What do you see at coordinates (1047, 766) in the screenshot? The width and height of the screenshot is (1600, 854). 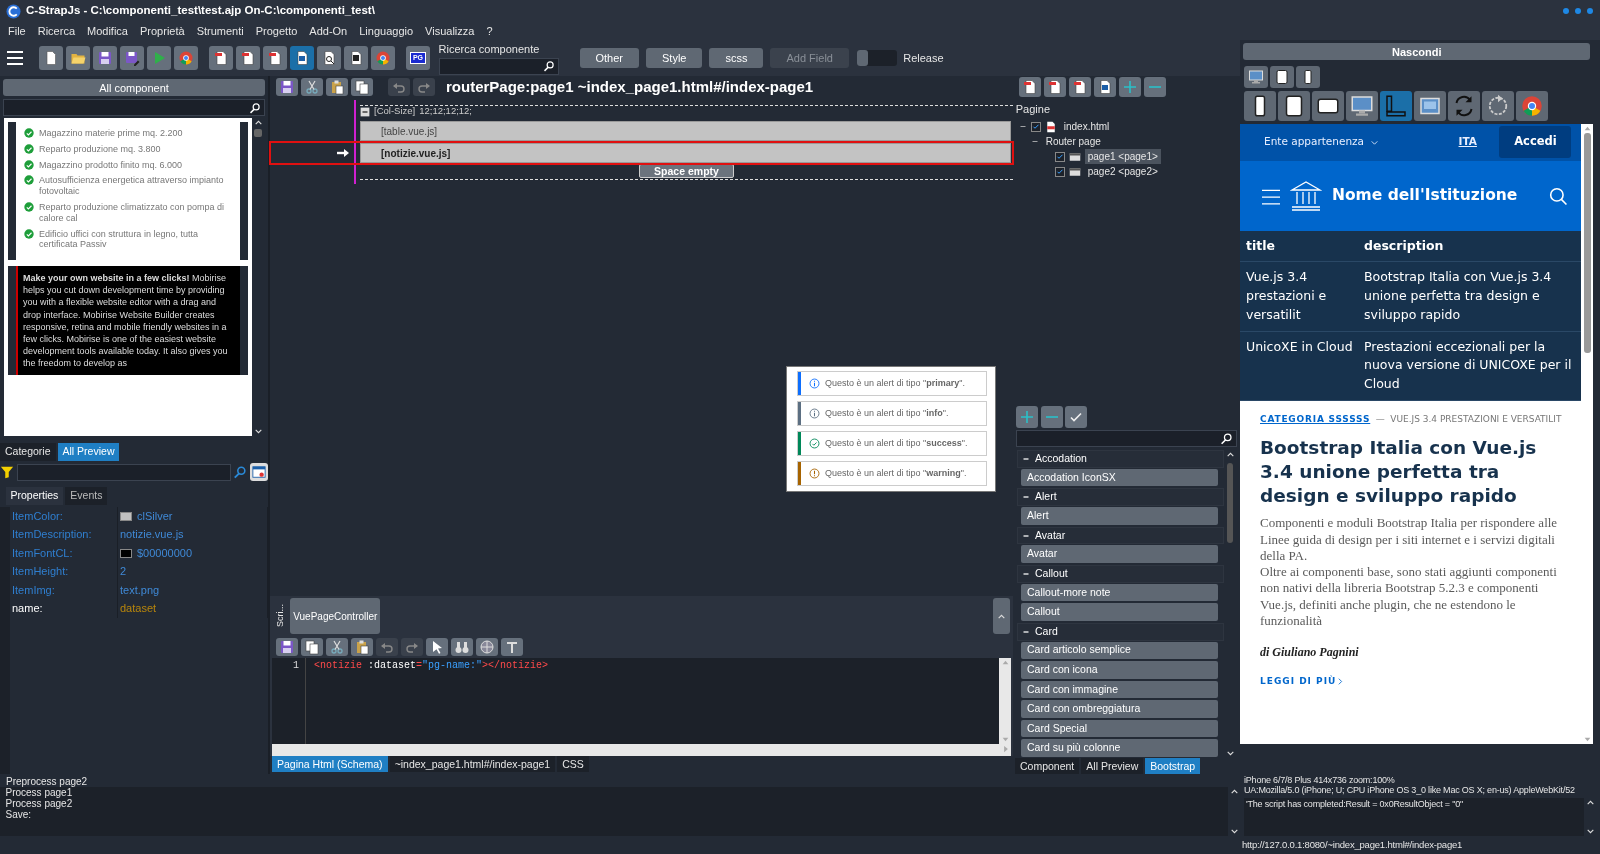 I see `panel-tab: Component` at bounding box center [1047, 766].